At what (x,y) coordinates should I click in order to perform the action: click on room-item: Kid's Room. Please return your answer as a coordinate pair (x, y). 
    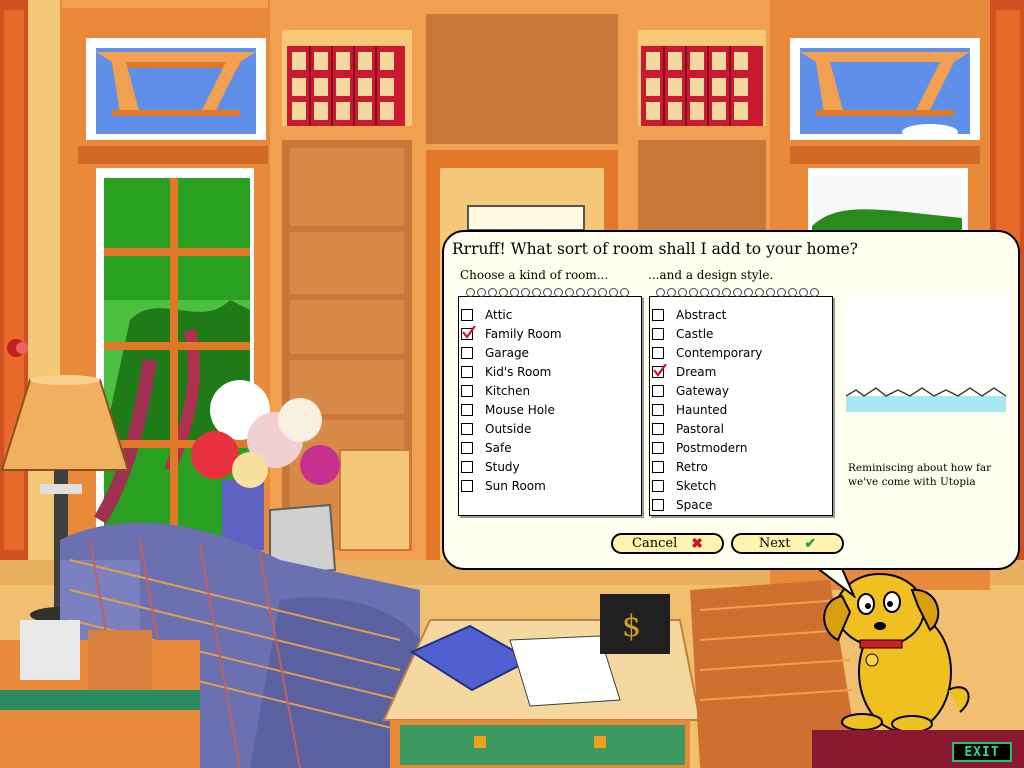
    Looking at the image, I should click on (505, 371).